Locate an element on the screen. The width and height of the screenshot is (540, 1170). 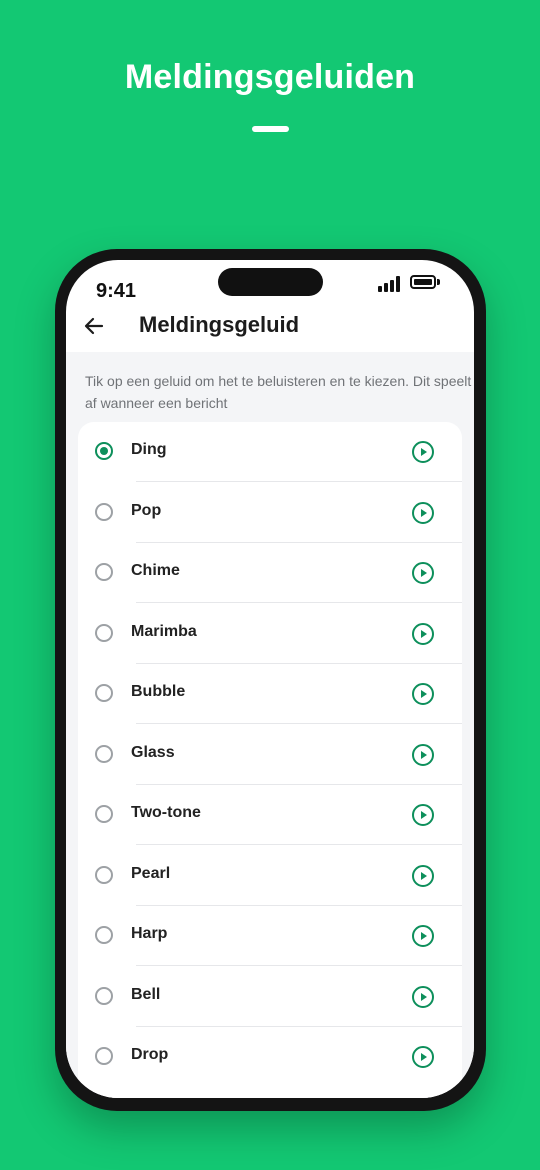
sound-row-pearl: Pearl is located at coordinates (270, 876).